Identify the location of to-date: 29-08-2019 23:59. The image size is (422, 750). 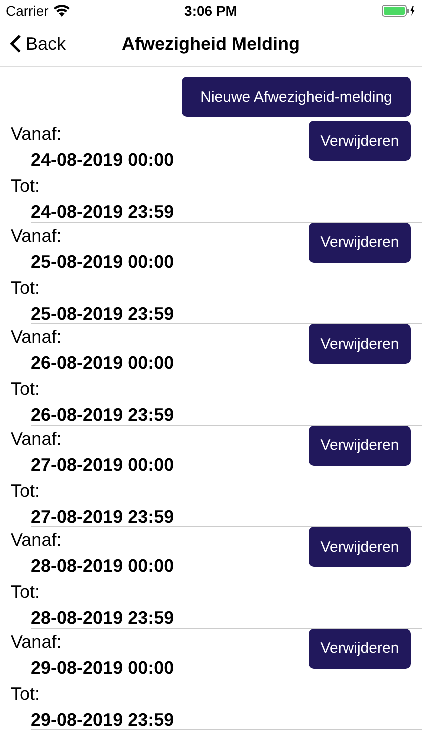
(102, 720).